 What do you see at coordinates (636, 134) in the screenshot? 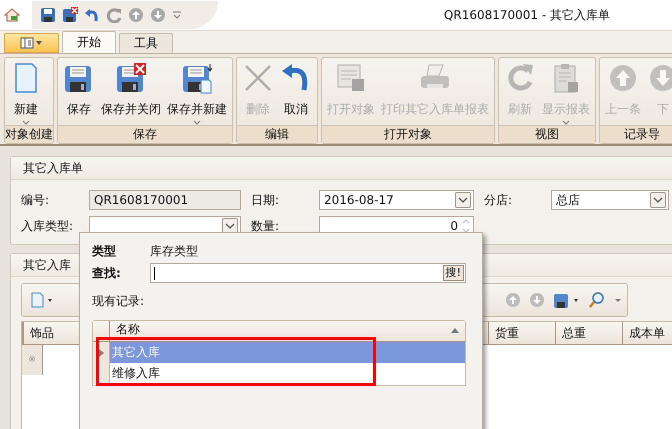
I see `group-label: 记录导` at bounding box center [636, 134].